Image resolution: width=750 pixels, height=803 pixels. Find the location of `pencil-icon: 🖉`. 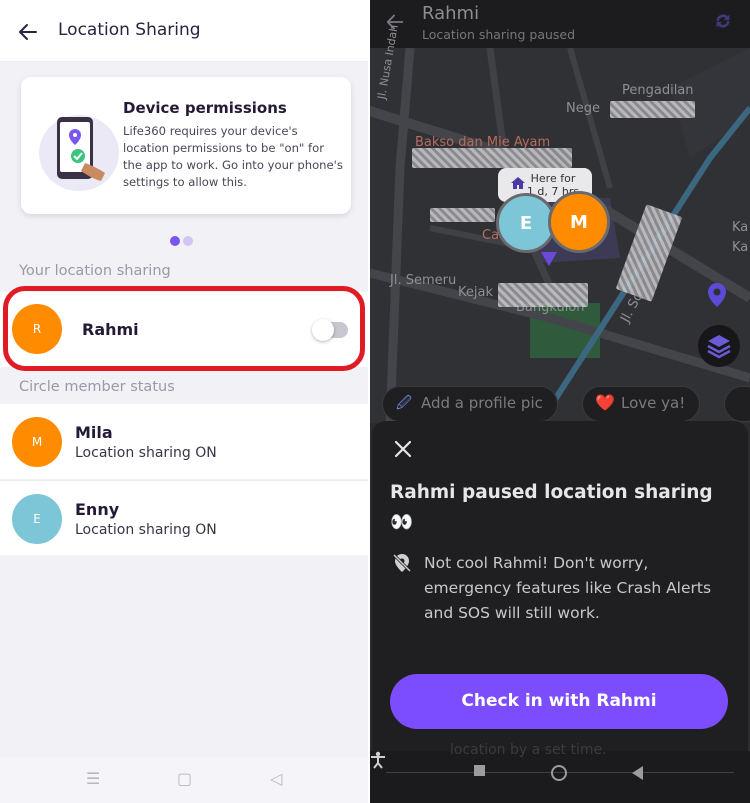

pencil-icon: 🖉 is located at coordinates (404, 403).